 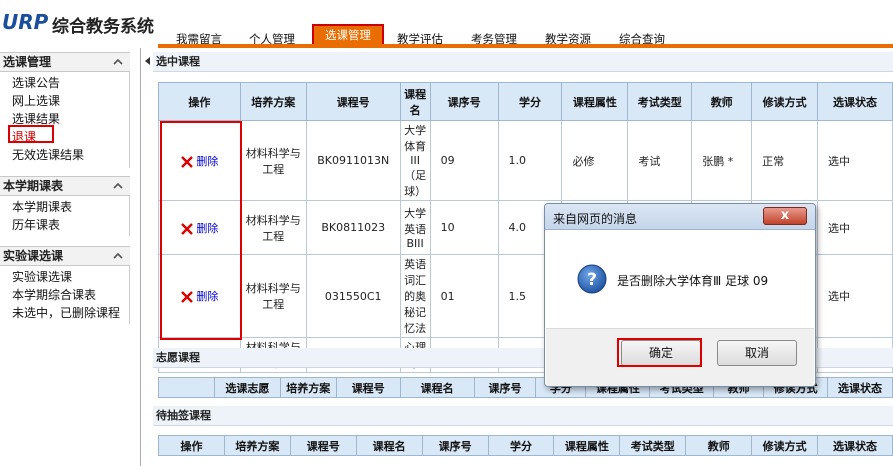 What do you see at coordinates (525, 46) in the screenshot?
I see `header-accent-bar` at bounding box center [525, 46].